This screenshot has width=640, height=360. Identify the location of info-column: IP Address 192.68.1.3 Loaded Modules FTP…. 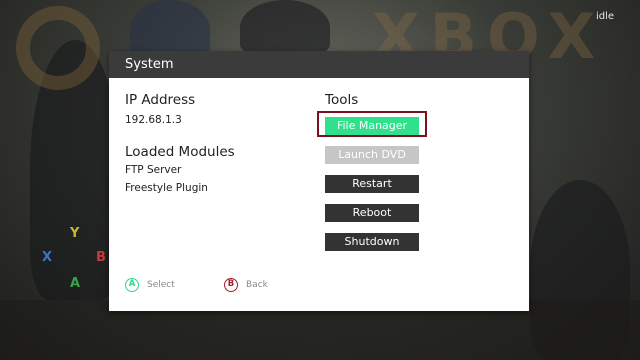
(180, 144).